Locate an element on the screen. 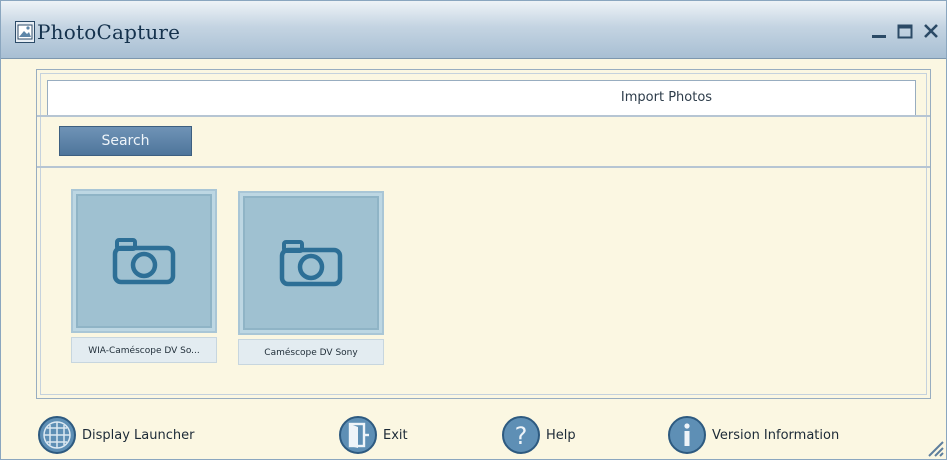 This screenshot has height=460, width=947. help-button: ? Help is located at coordinates (538, 435).